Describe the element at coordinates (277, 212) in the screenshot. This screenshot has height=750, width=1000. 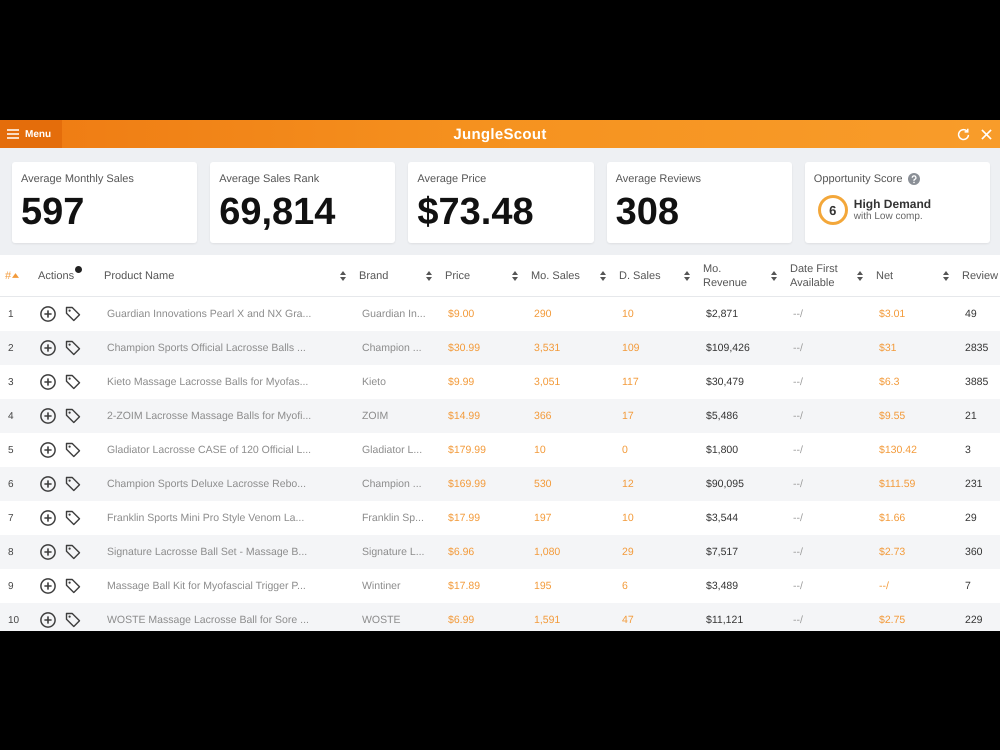
I see `stat-value: 69,814` at that location.